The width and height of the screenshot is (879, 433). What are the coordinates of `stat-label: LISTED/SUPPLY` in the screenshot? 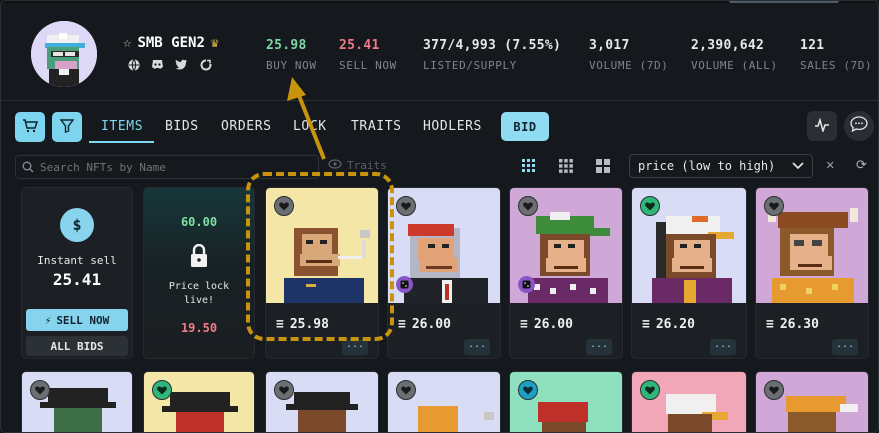 It's located at (470, 65).